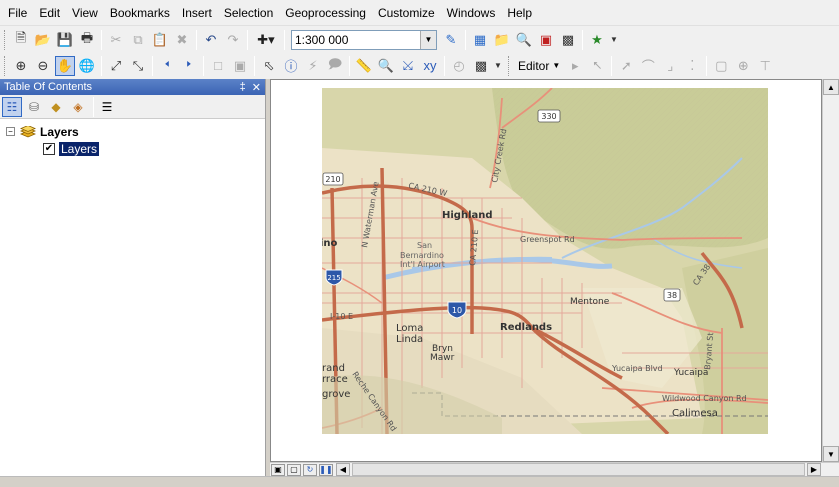 This screenshot has width=839, height=487. I want to click on layout-view-icon: ▢, so click(294, 469).